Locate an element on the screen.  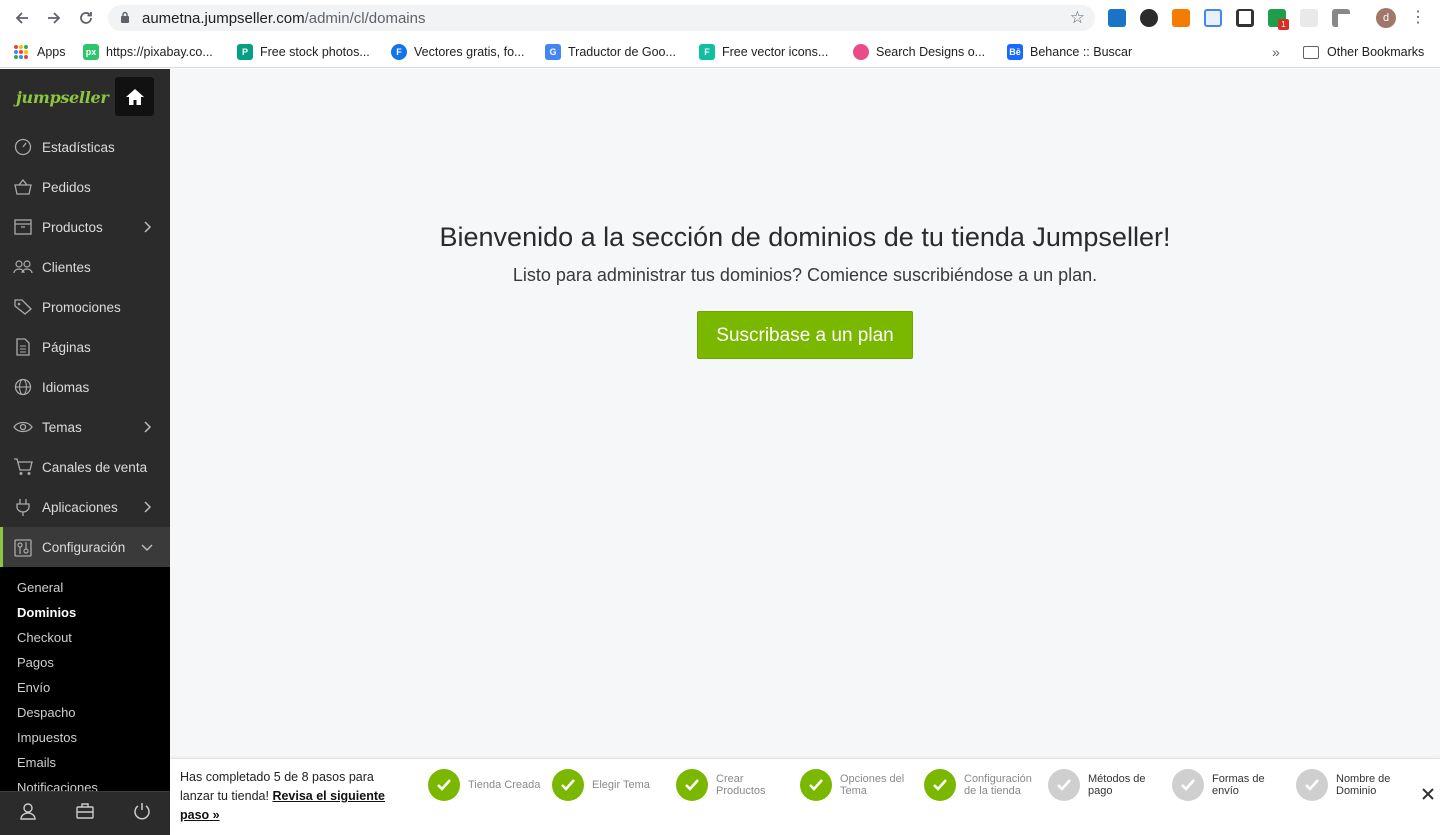
sidebar-item-idiomas: Idiomas is located at coordinates (85, 387).